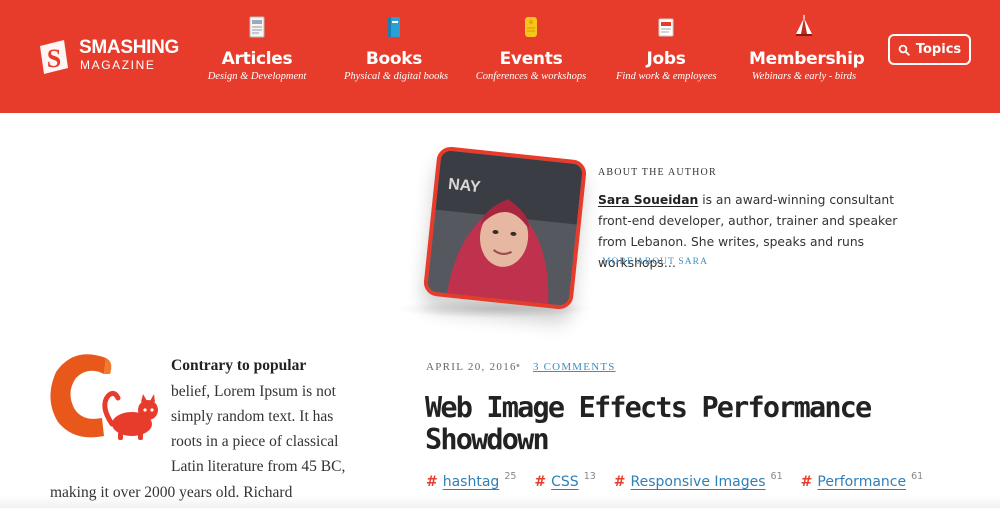 The width and height of the screenshot is (1000, 508). Describe the element at coordinates (396, 48) in the screenshot. I see `nav-books: Books Physical & digital books` at that location.